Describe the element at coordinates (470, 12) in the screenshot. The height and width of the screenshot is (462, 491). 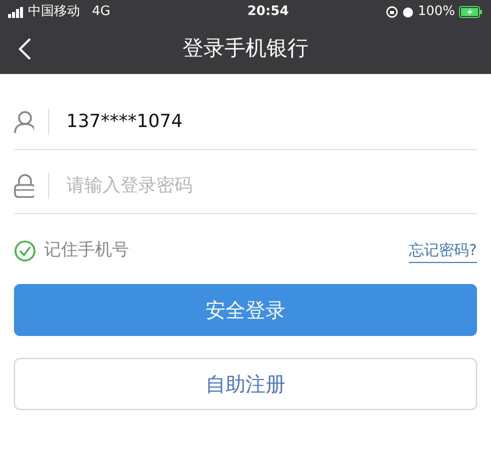
I see `battery-icon` at that location.